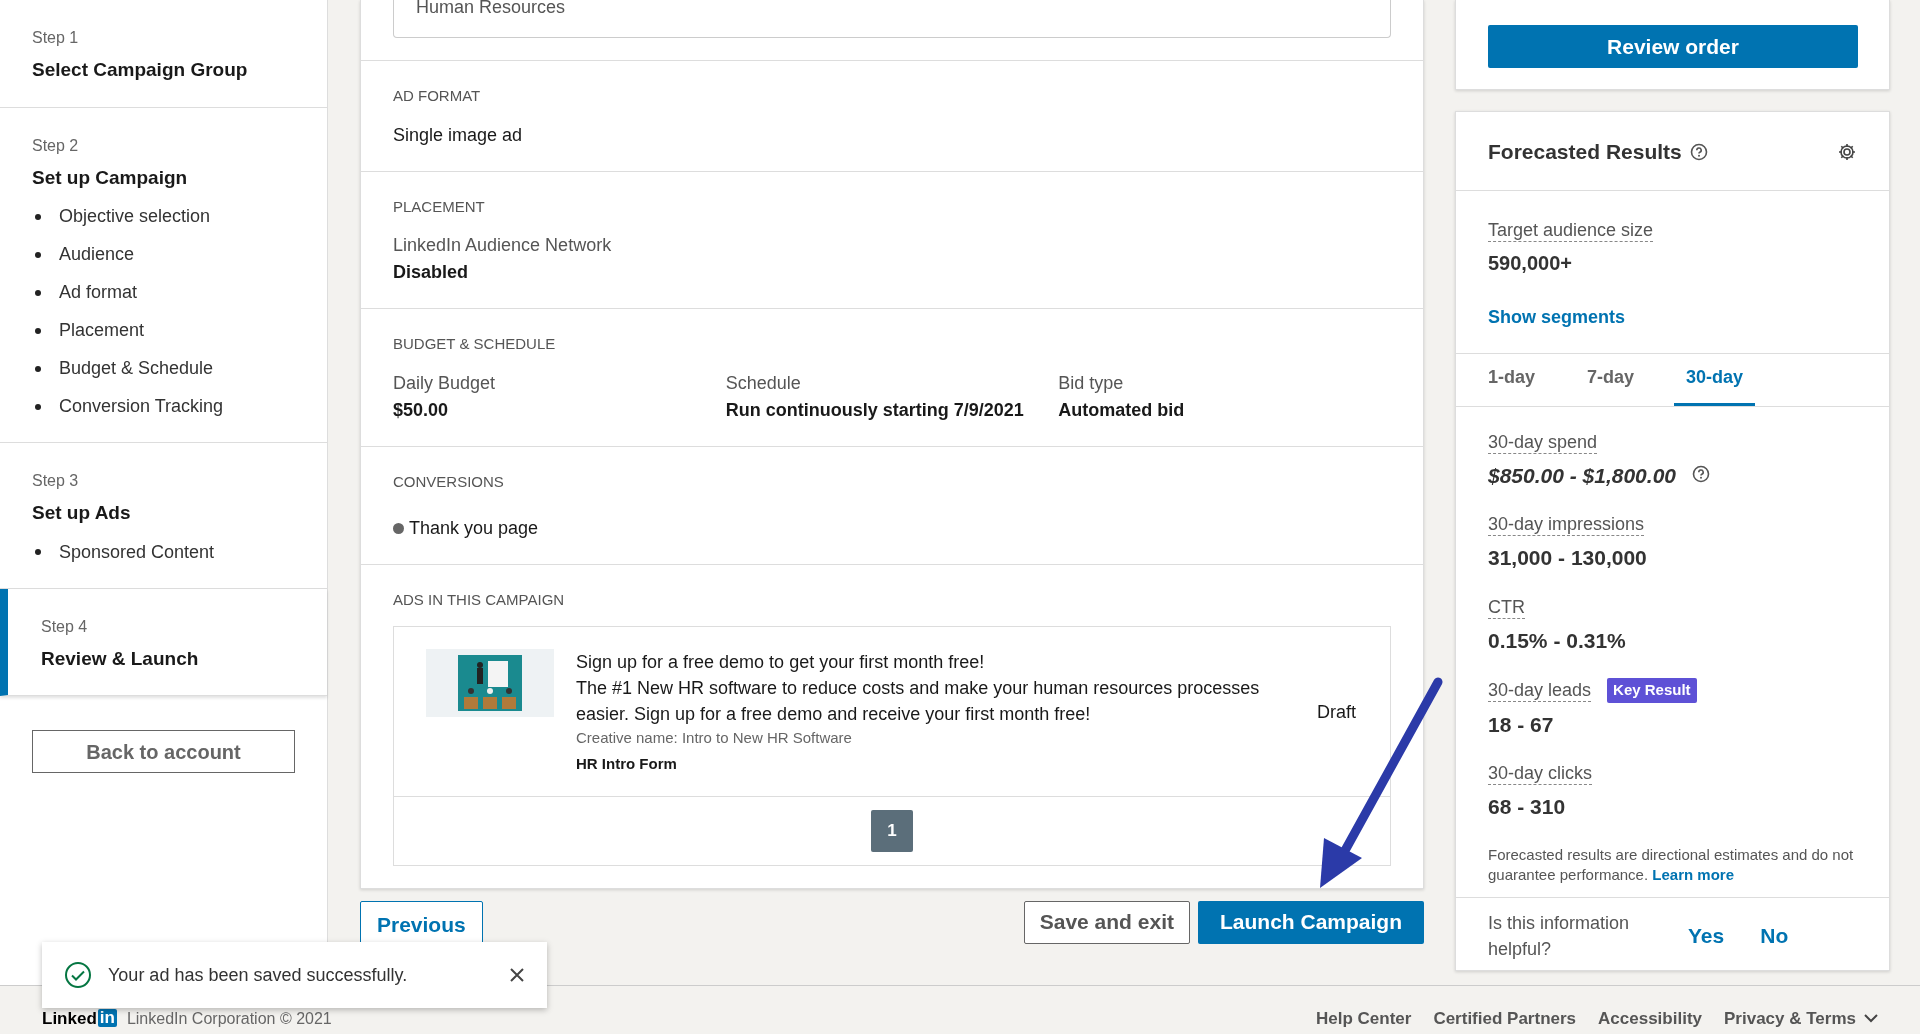 This screenshot has height=1034, width=1920. What do you see at coordinates (1557, 316) in the screenshot?
I see `show-segments-link: Show segments` at bounding box center [1557, 316].